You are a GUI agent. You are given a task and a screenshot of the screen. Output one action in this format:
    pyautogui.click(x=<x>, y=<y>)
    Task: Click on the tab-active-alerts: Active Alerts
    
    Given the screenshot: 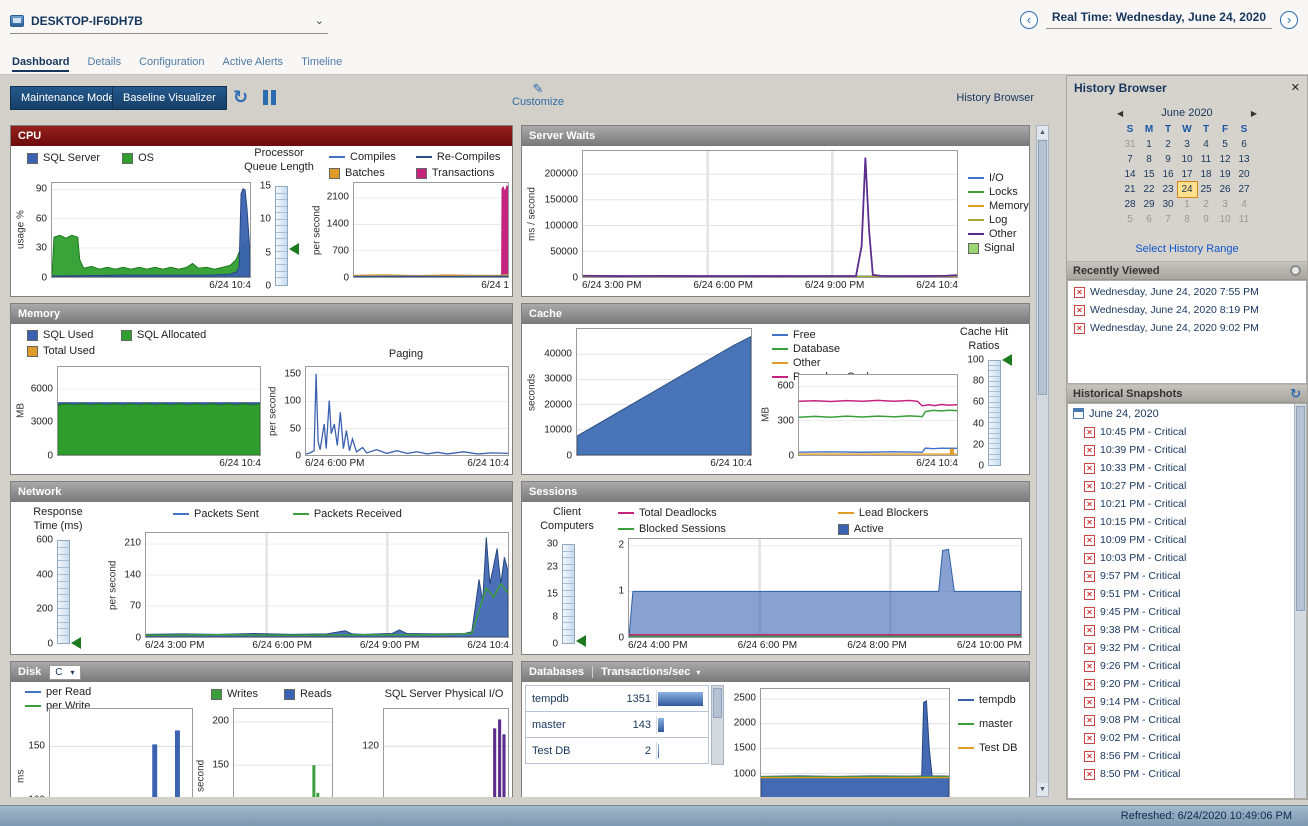 What is the action you would take?
    pyautogui.click(x=253, y=64)
    